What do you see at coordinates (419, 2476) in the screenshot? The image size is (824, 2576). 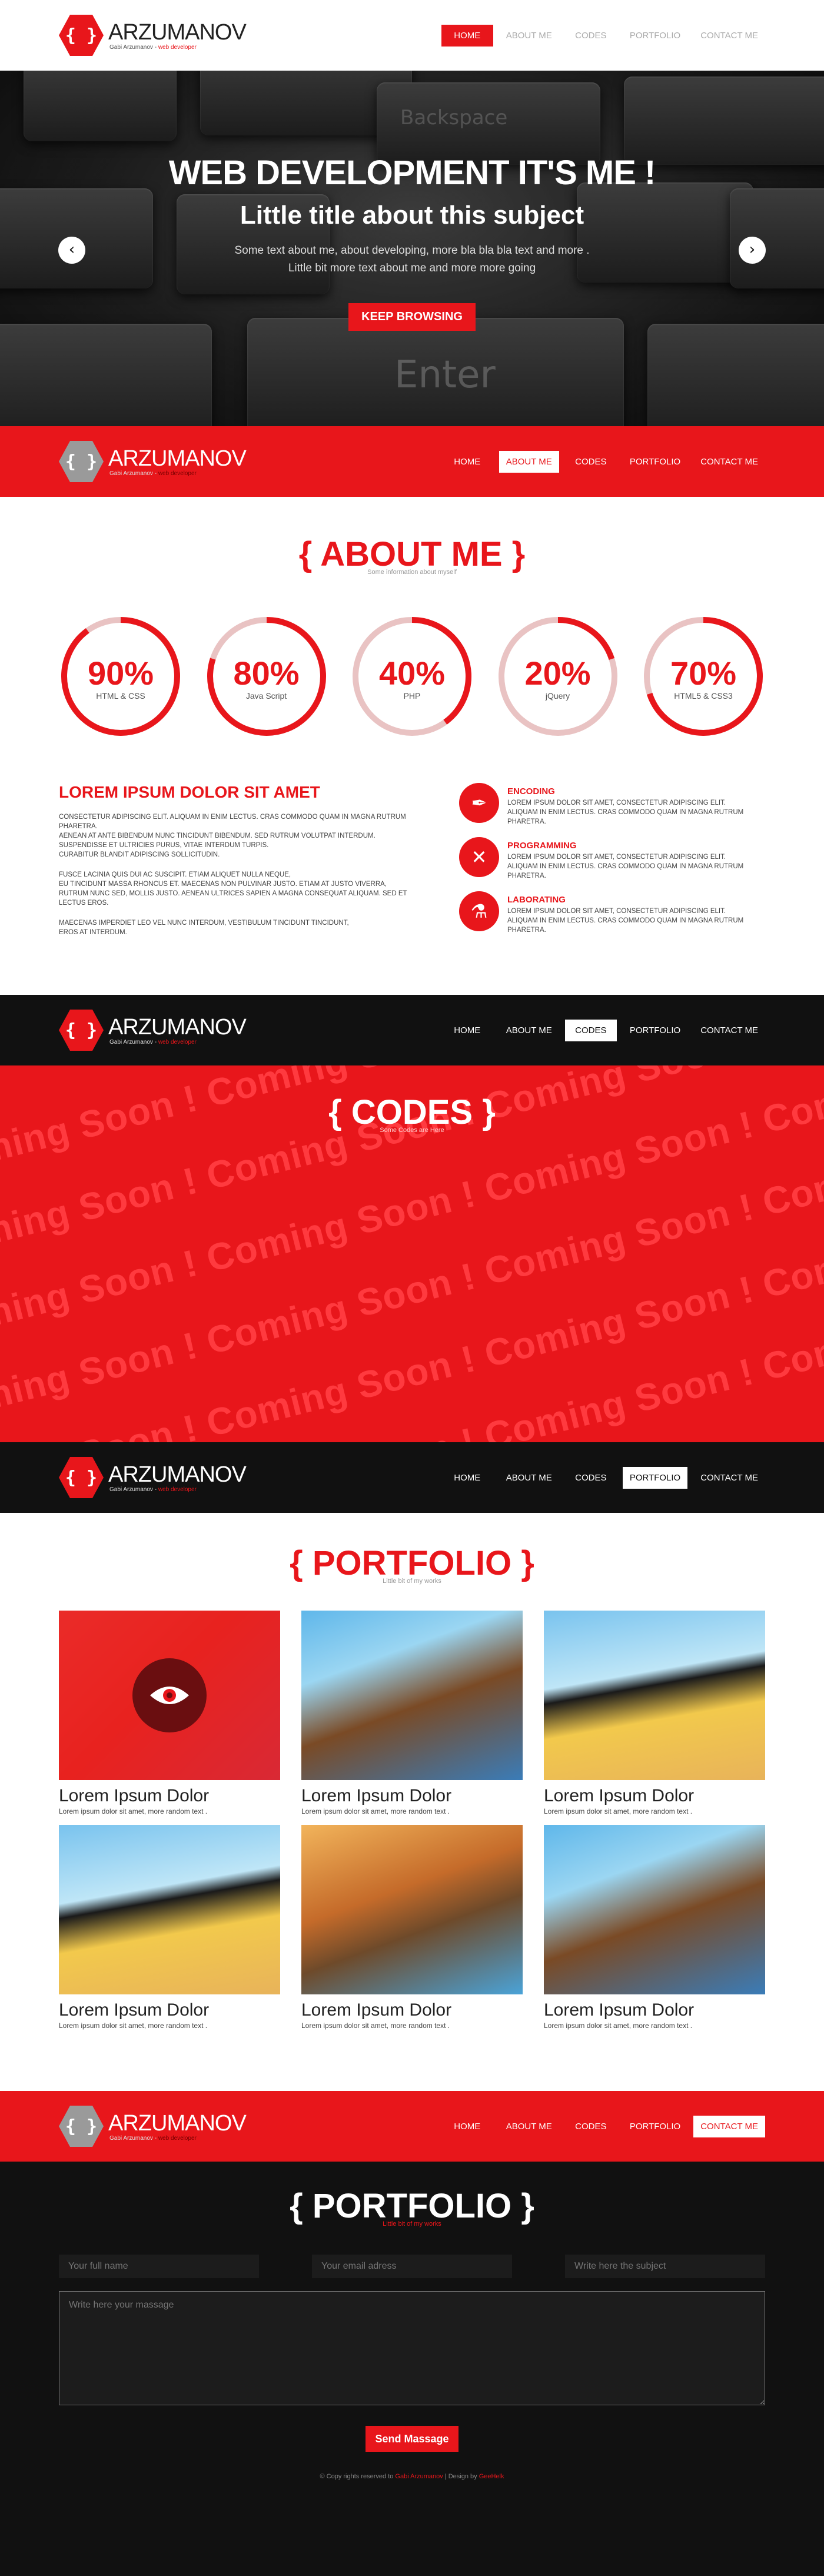 I see `footer-owner-link: Gabi Arzumanov` at bounding box center [419, 2476].